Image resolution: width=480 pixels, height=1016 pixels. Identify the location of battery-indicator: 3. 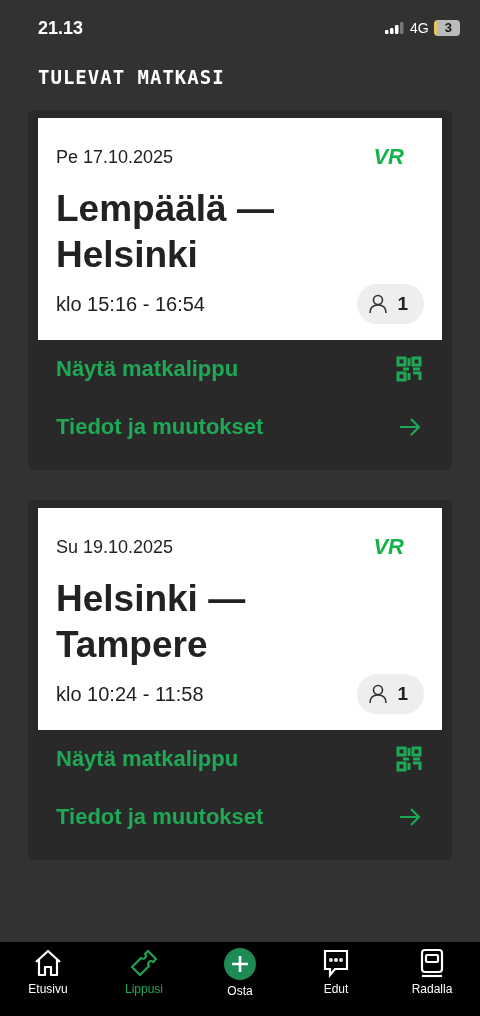
(446, 28).